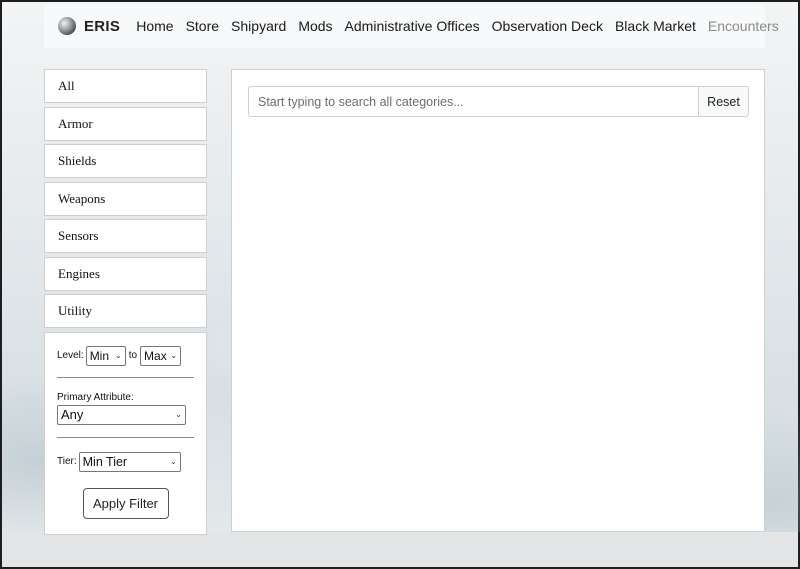 This screenshot has width=800, height=569. I want to click on nav-link-store: Store, so click(202, 26).